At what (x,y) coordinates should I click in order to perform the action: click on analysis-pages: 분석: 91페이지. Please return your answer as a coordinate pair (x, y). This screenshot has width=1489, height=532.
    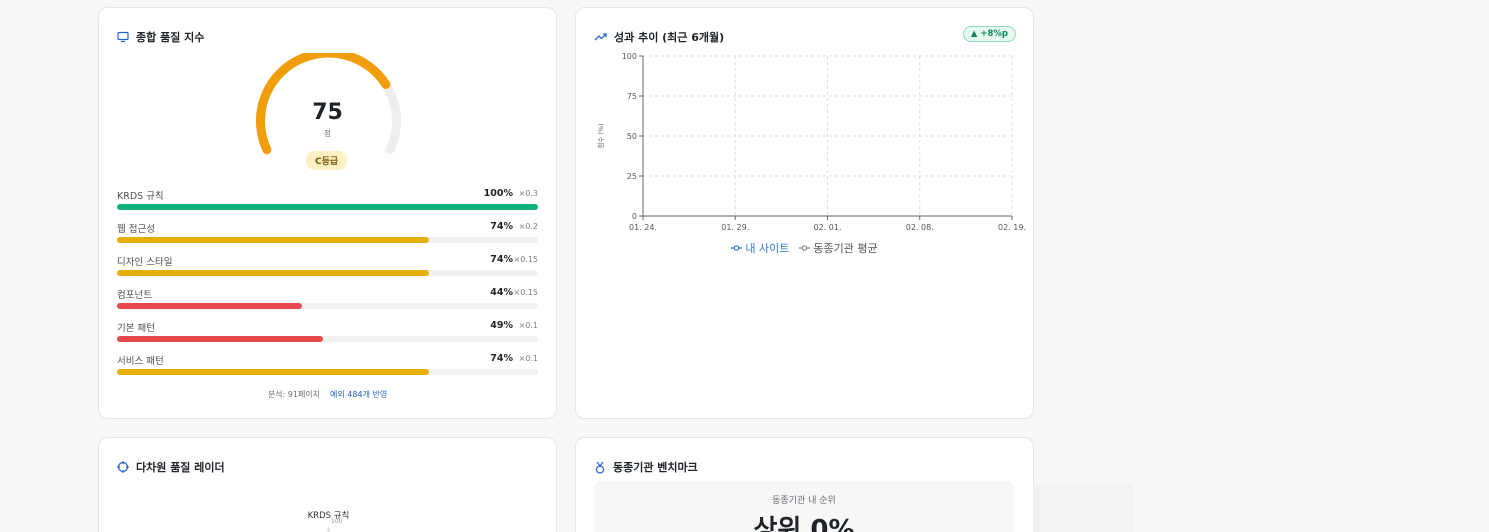
    Looking at the image, I should click on (294, 394).